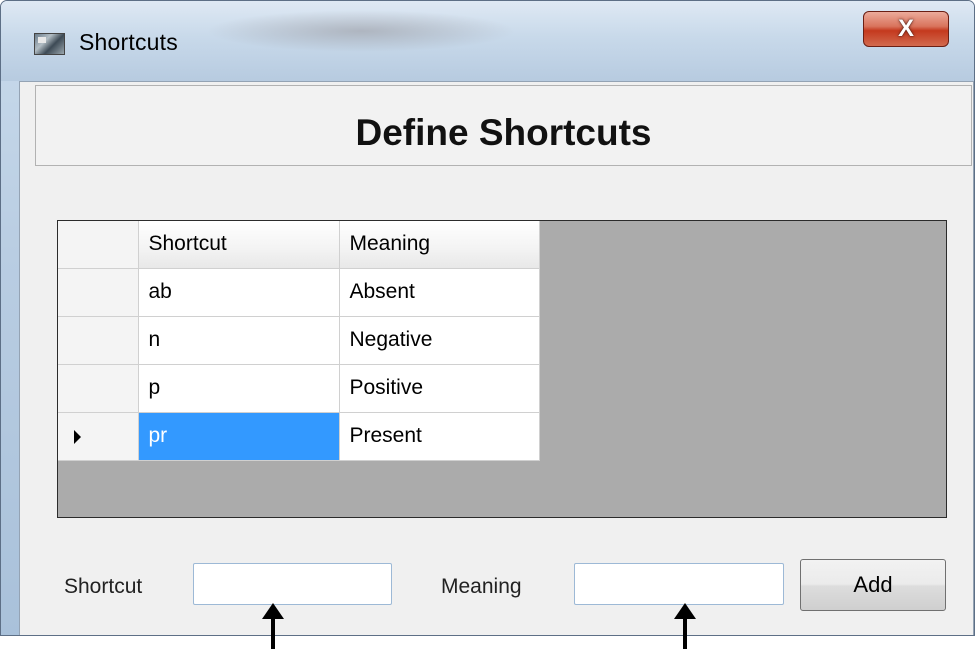 This screenshot has width=975, height=649. Describe the element at coordinates (239, 436) in the screenshot. I see `shortcut-cell-selected: pr` at that location.